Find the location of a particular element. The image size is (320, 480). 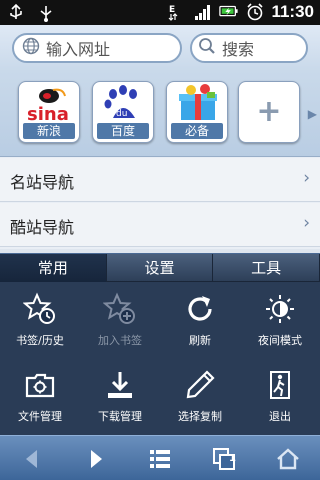

menu-item-download-manager: 下载管理 is located at coordinates (120, 395).